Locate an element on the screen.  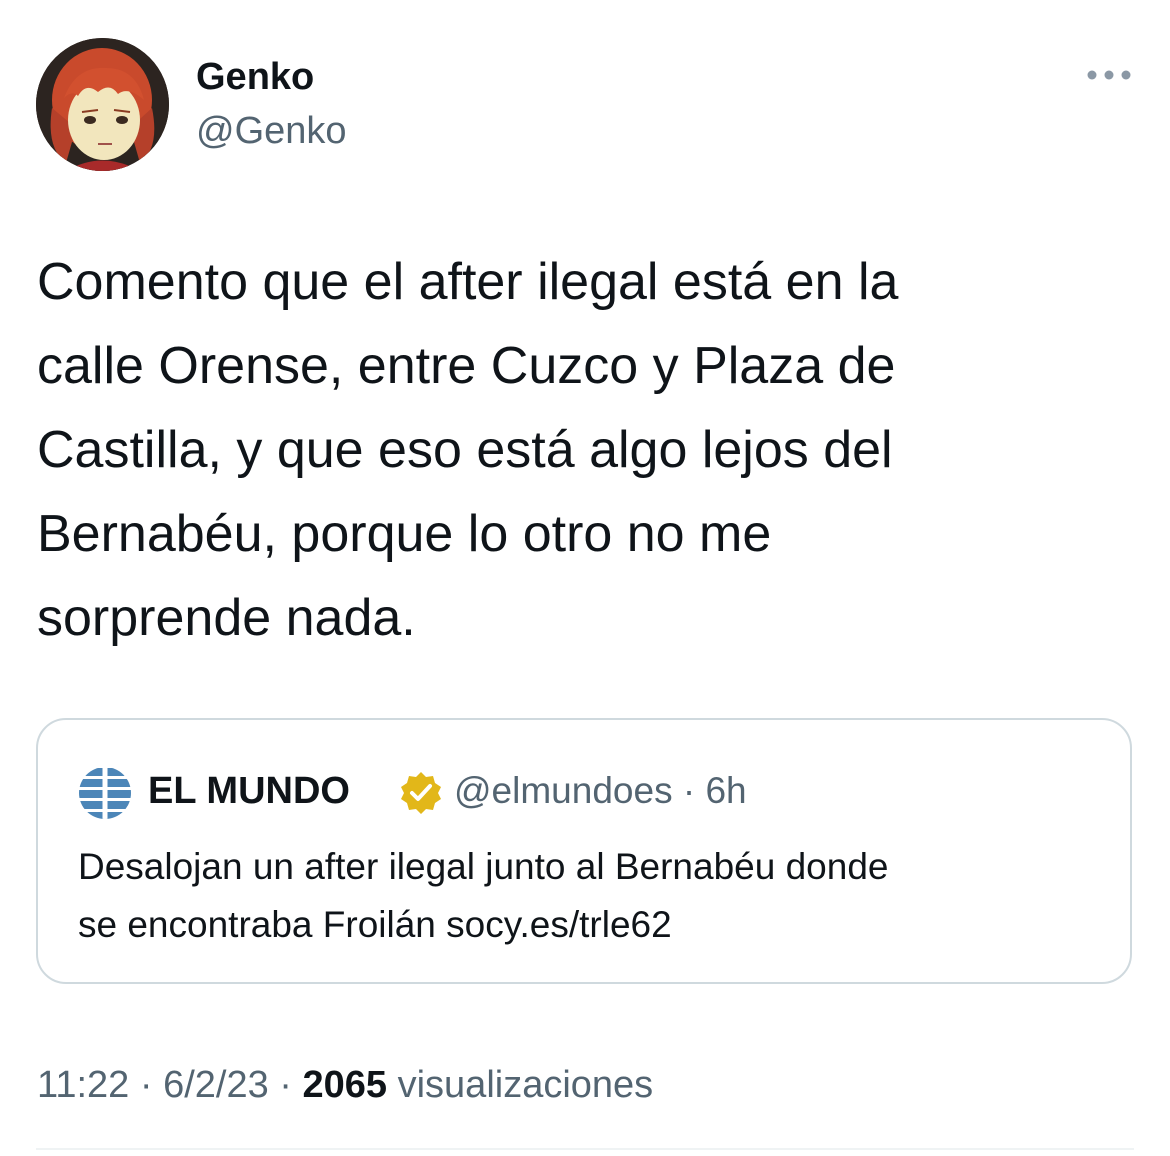
views-count: 2065 is located at coordinates (345, 1085).